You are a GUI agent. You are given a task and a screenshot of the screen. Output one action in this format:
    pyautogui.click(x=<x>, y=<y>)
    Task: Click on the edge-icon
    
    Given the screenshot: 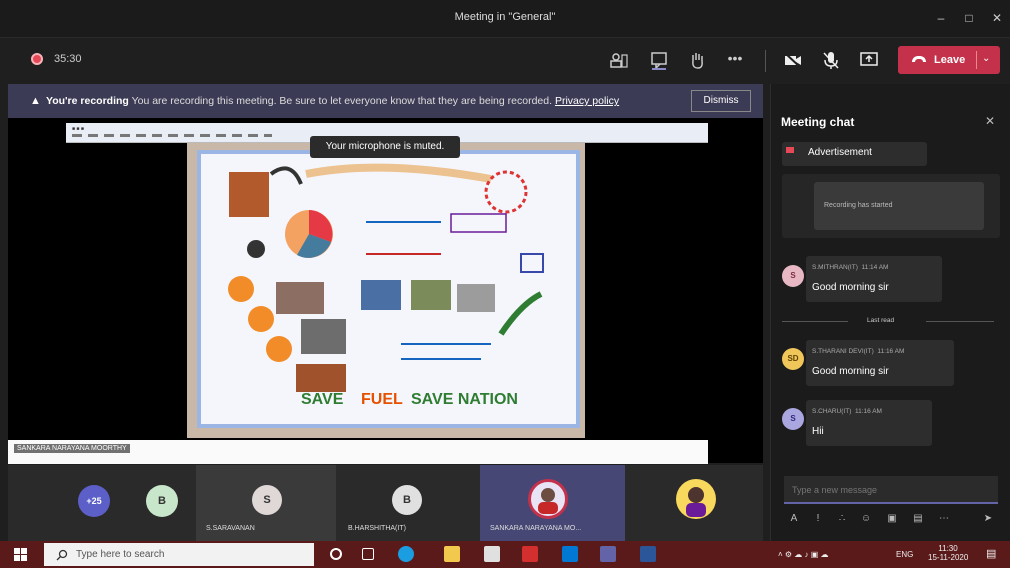 What is the action you would take?
    pyautogui.click(x=406, y=554)
    